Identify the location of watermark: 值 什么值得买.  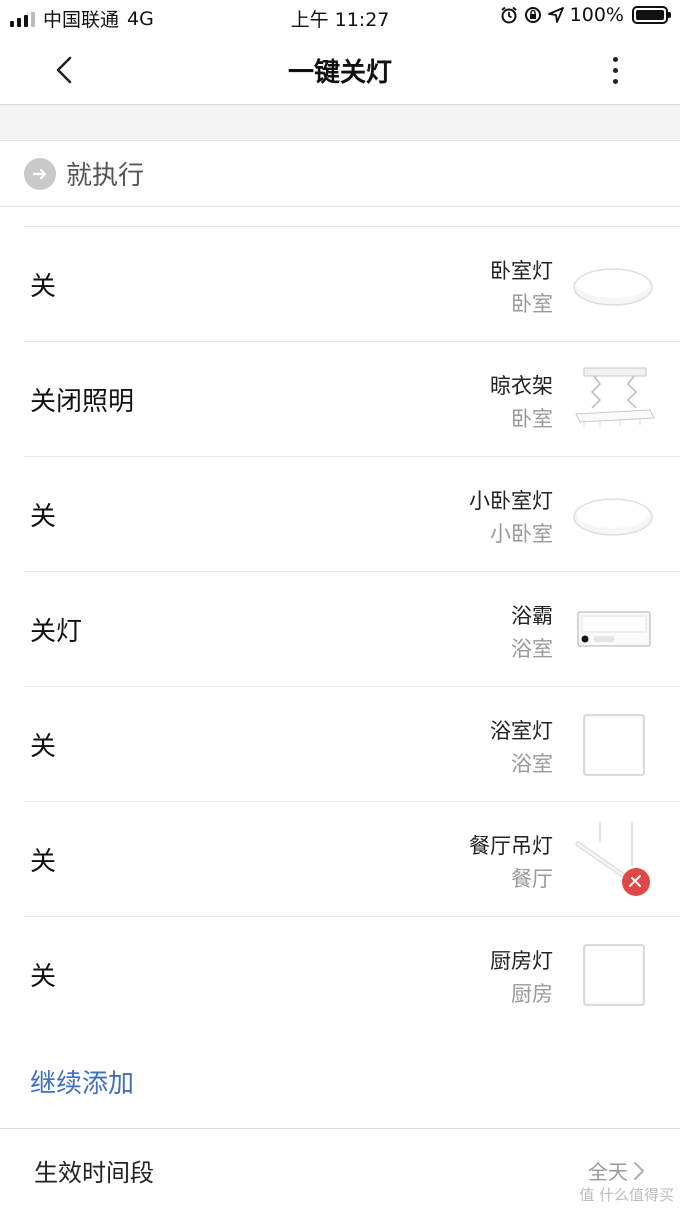
(626, 1194).